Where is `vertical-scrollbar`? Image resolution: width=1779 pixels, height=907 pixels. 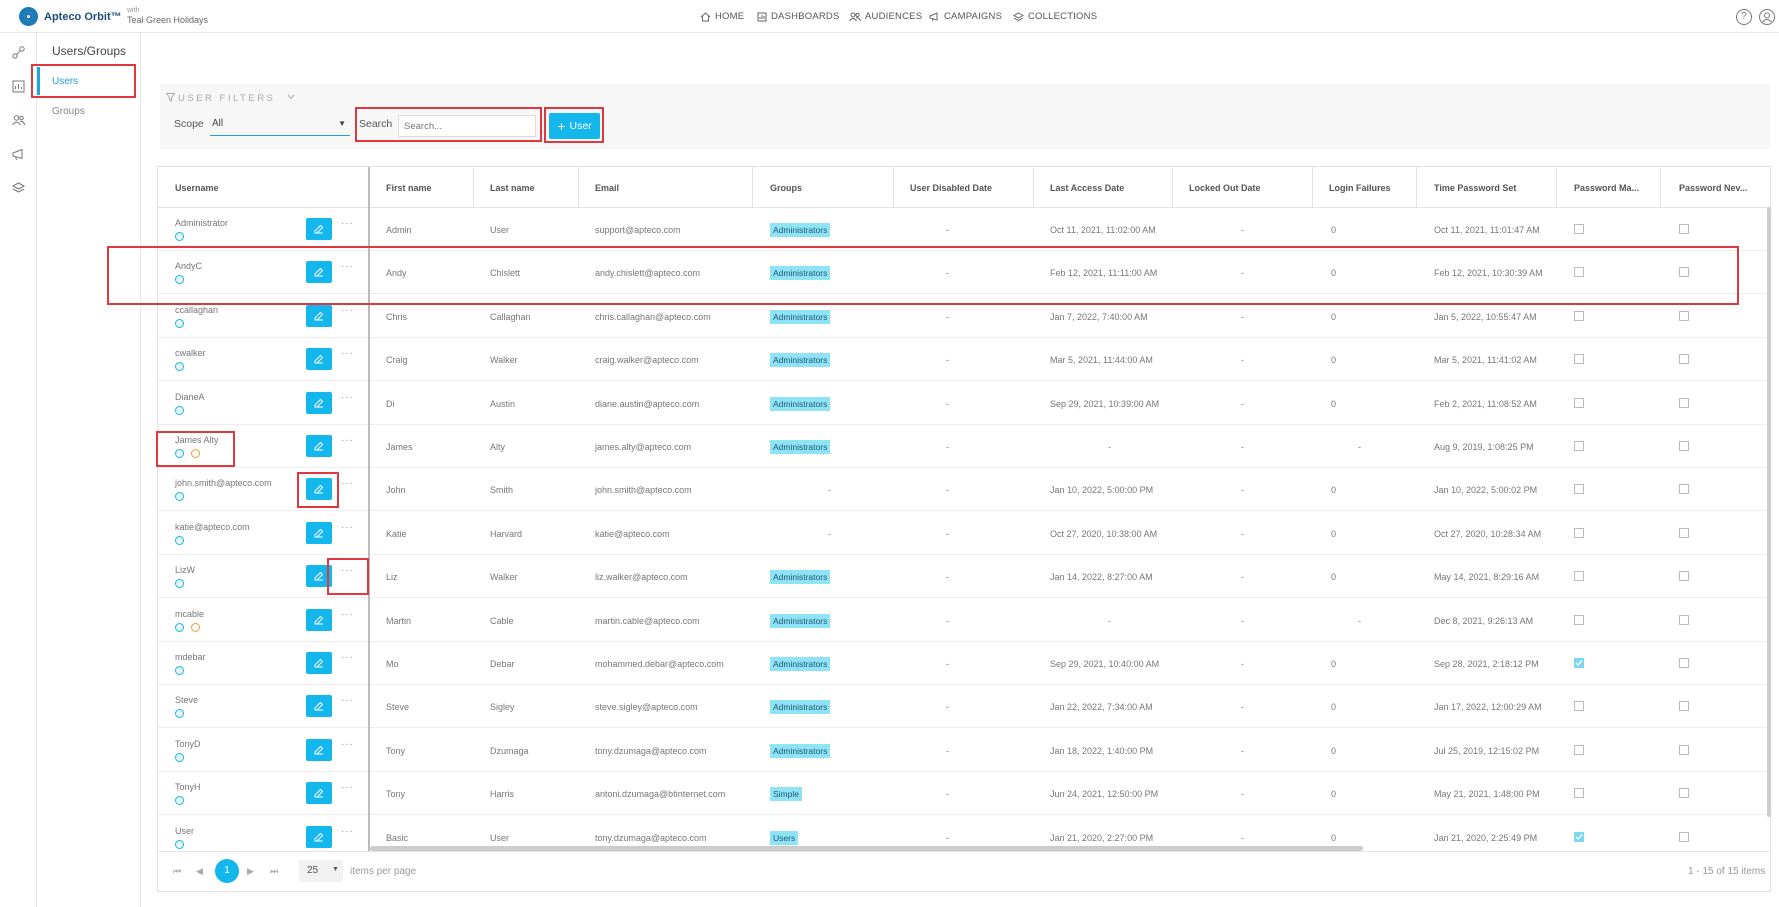
vertical-scrollbar is located at coordinates (1769, 512).